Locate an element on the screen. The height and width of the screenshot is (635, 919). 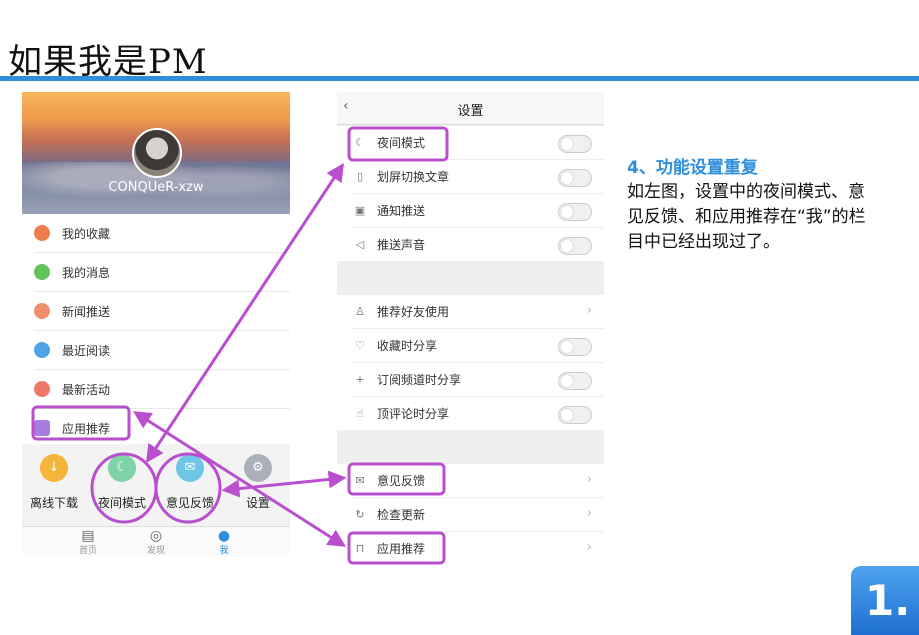
setting-share-on-upvote: ☝ 顶评论时分享 is located at coordinates (478, 413).